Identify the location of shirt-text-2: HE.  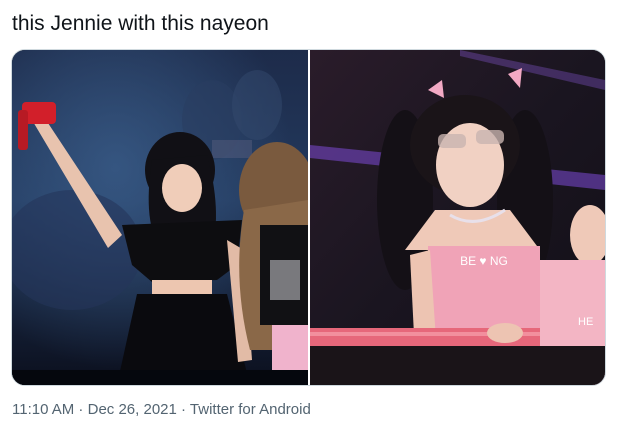
(585, 322).